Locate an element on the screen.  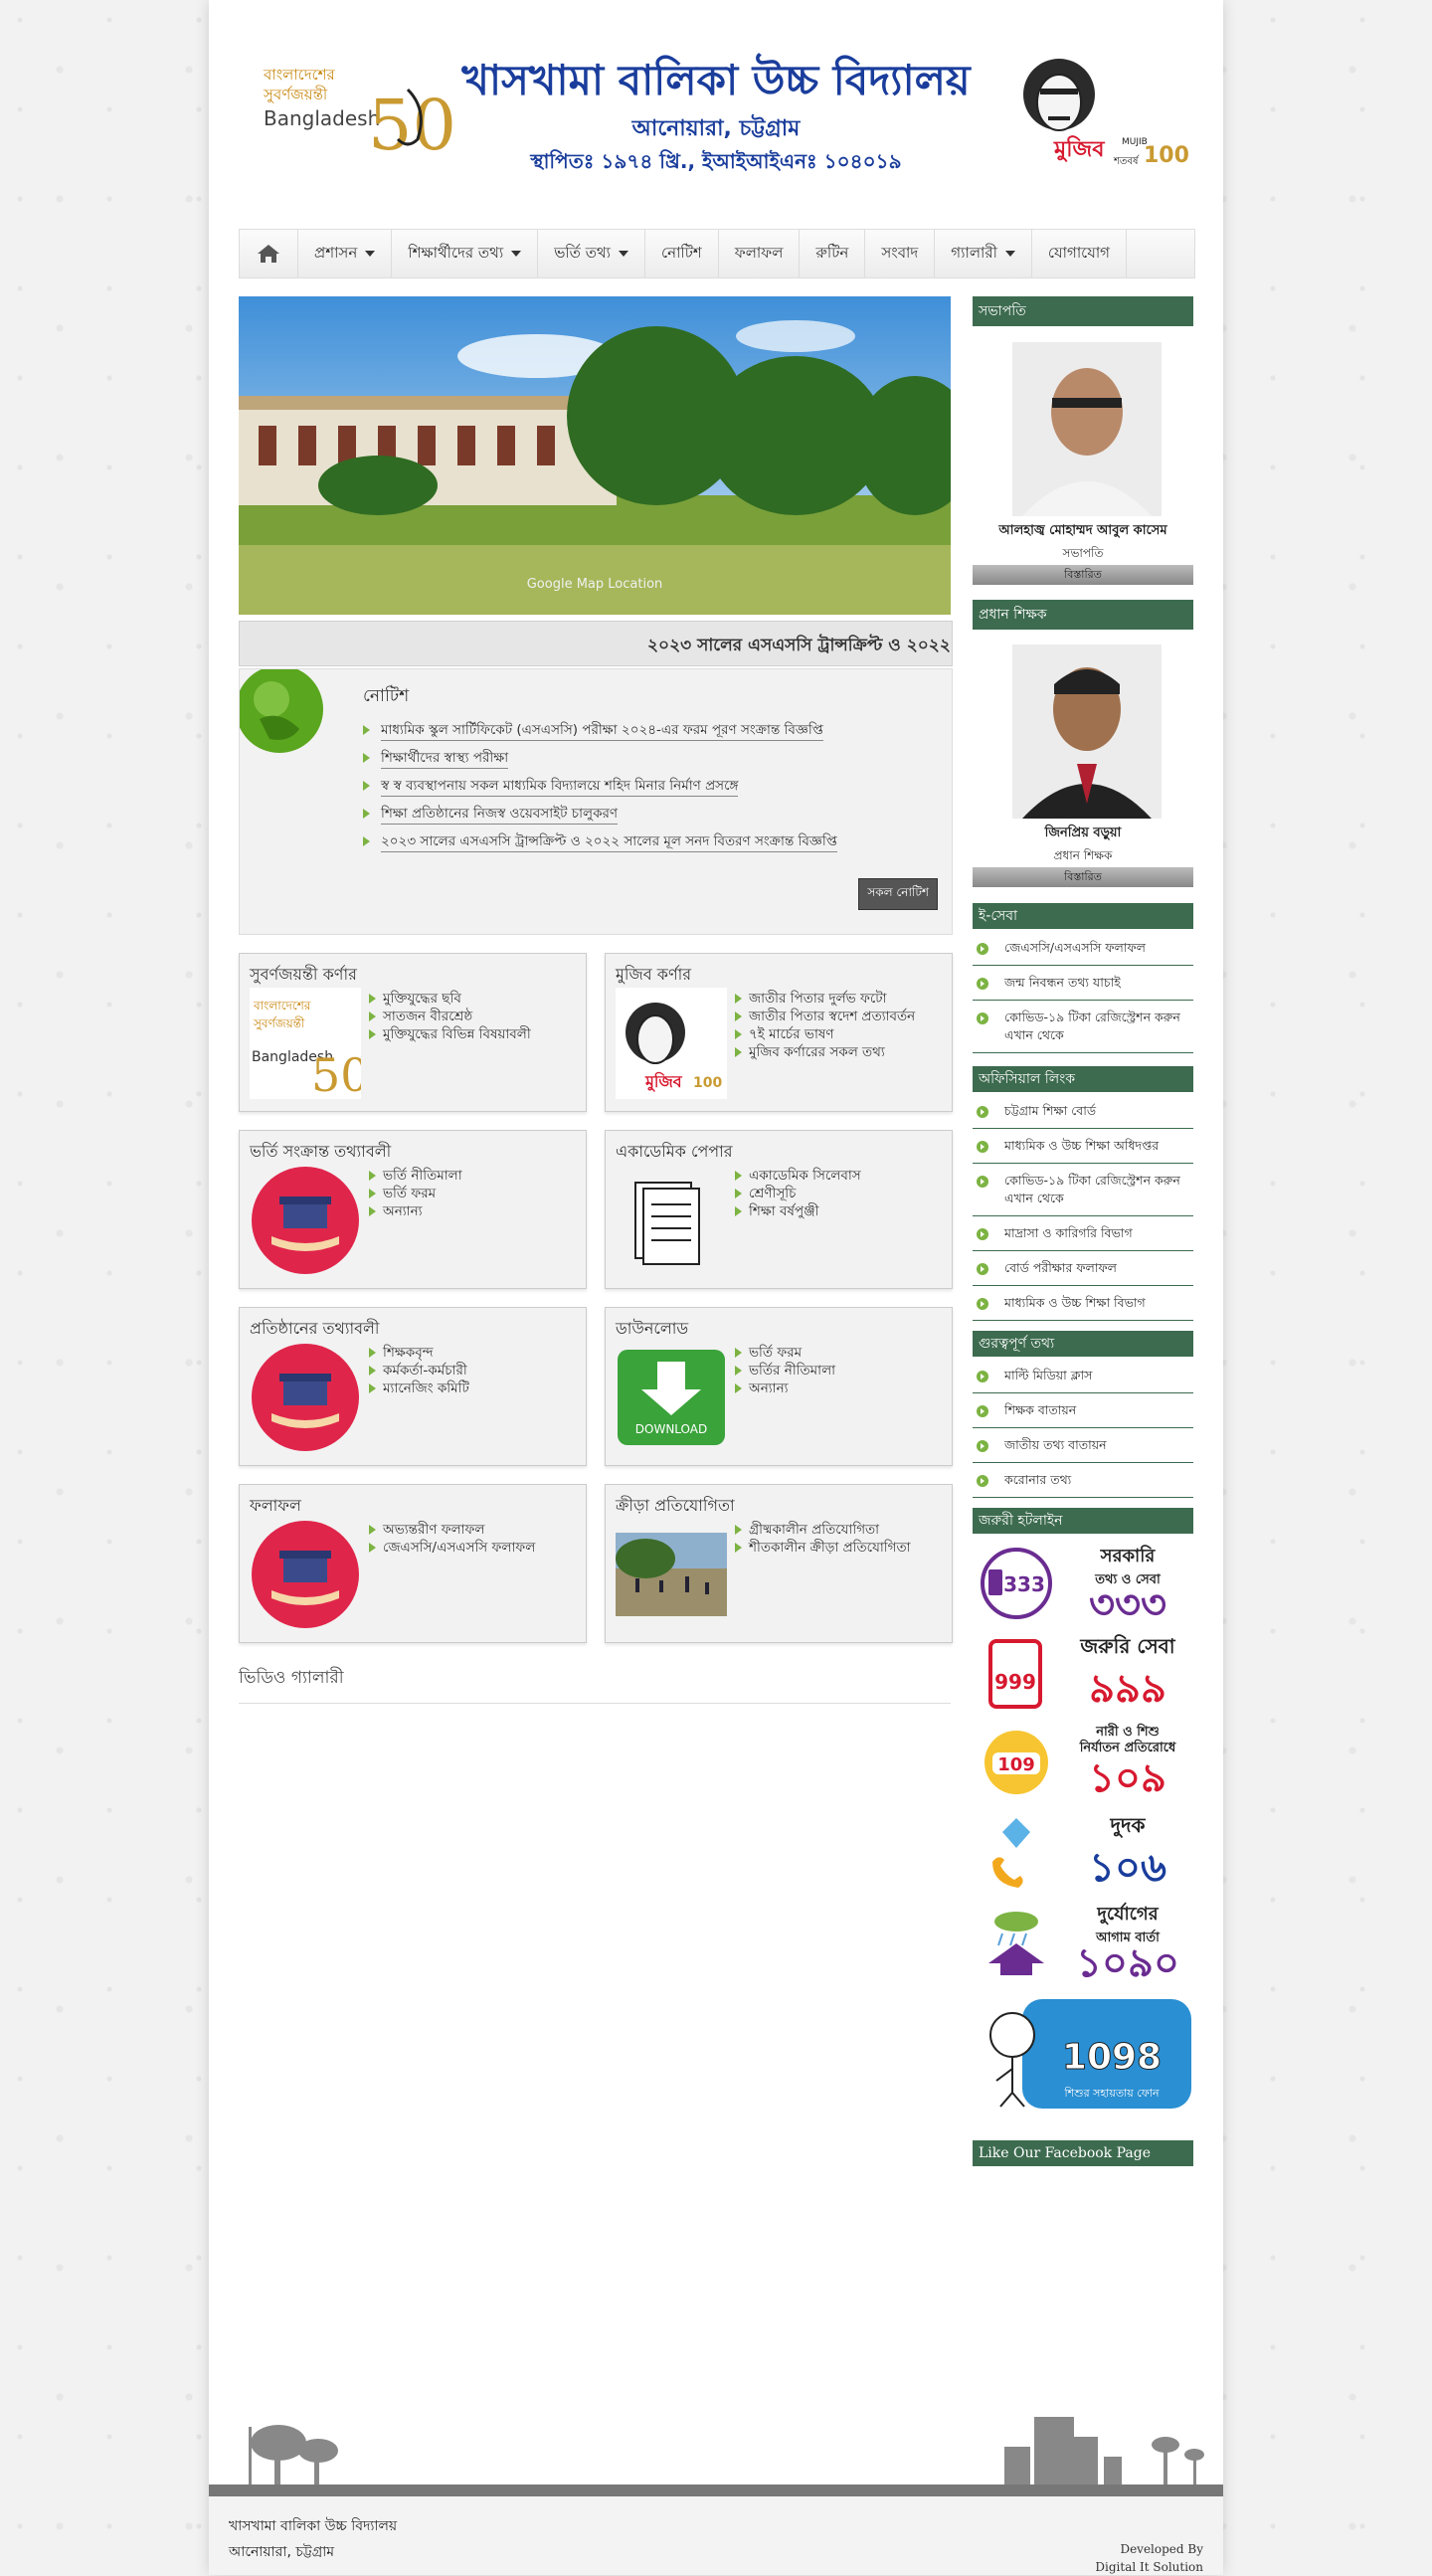
child-helpline-1098: 1098 শিশুর সহায়তায় ফোন is located at coordinates (1083, 2054).